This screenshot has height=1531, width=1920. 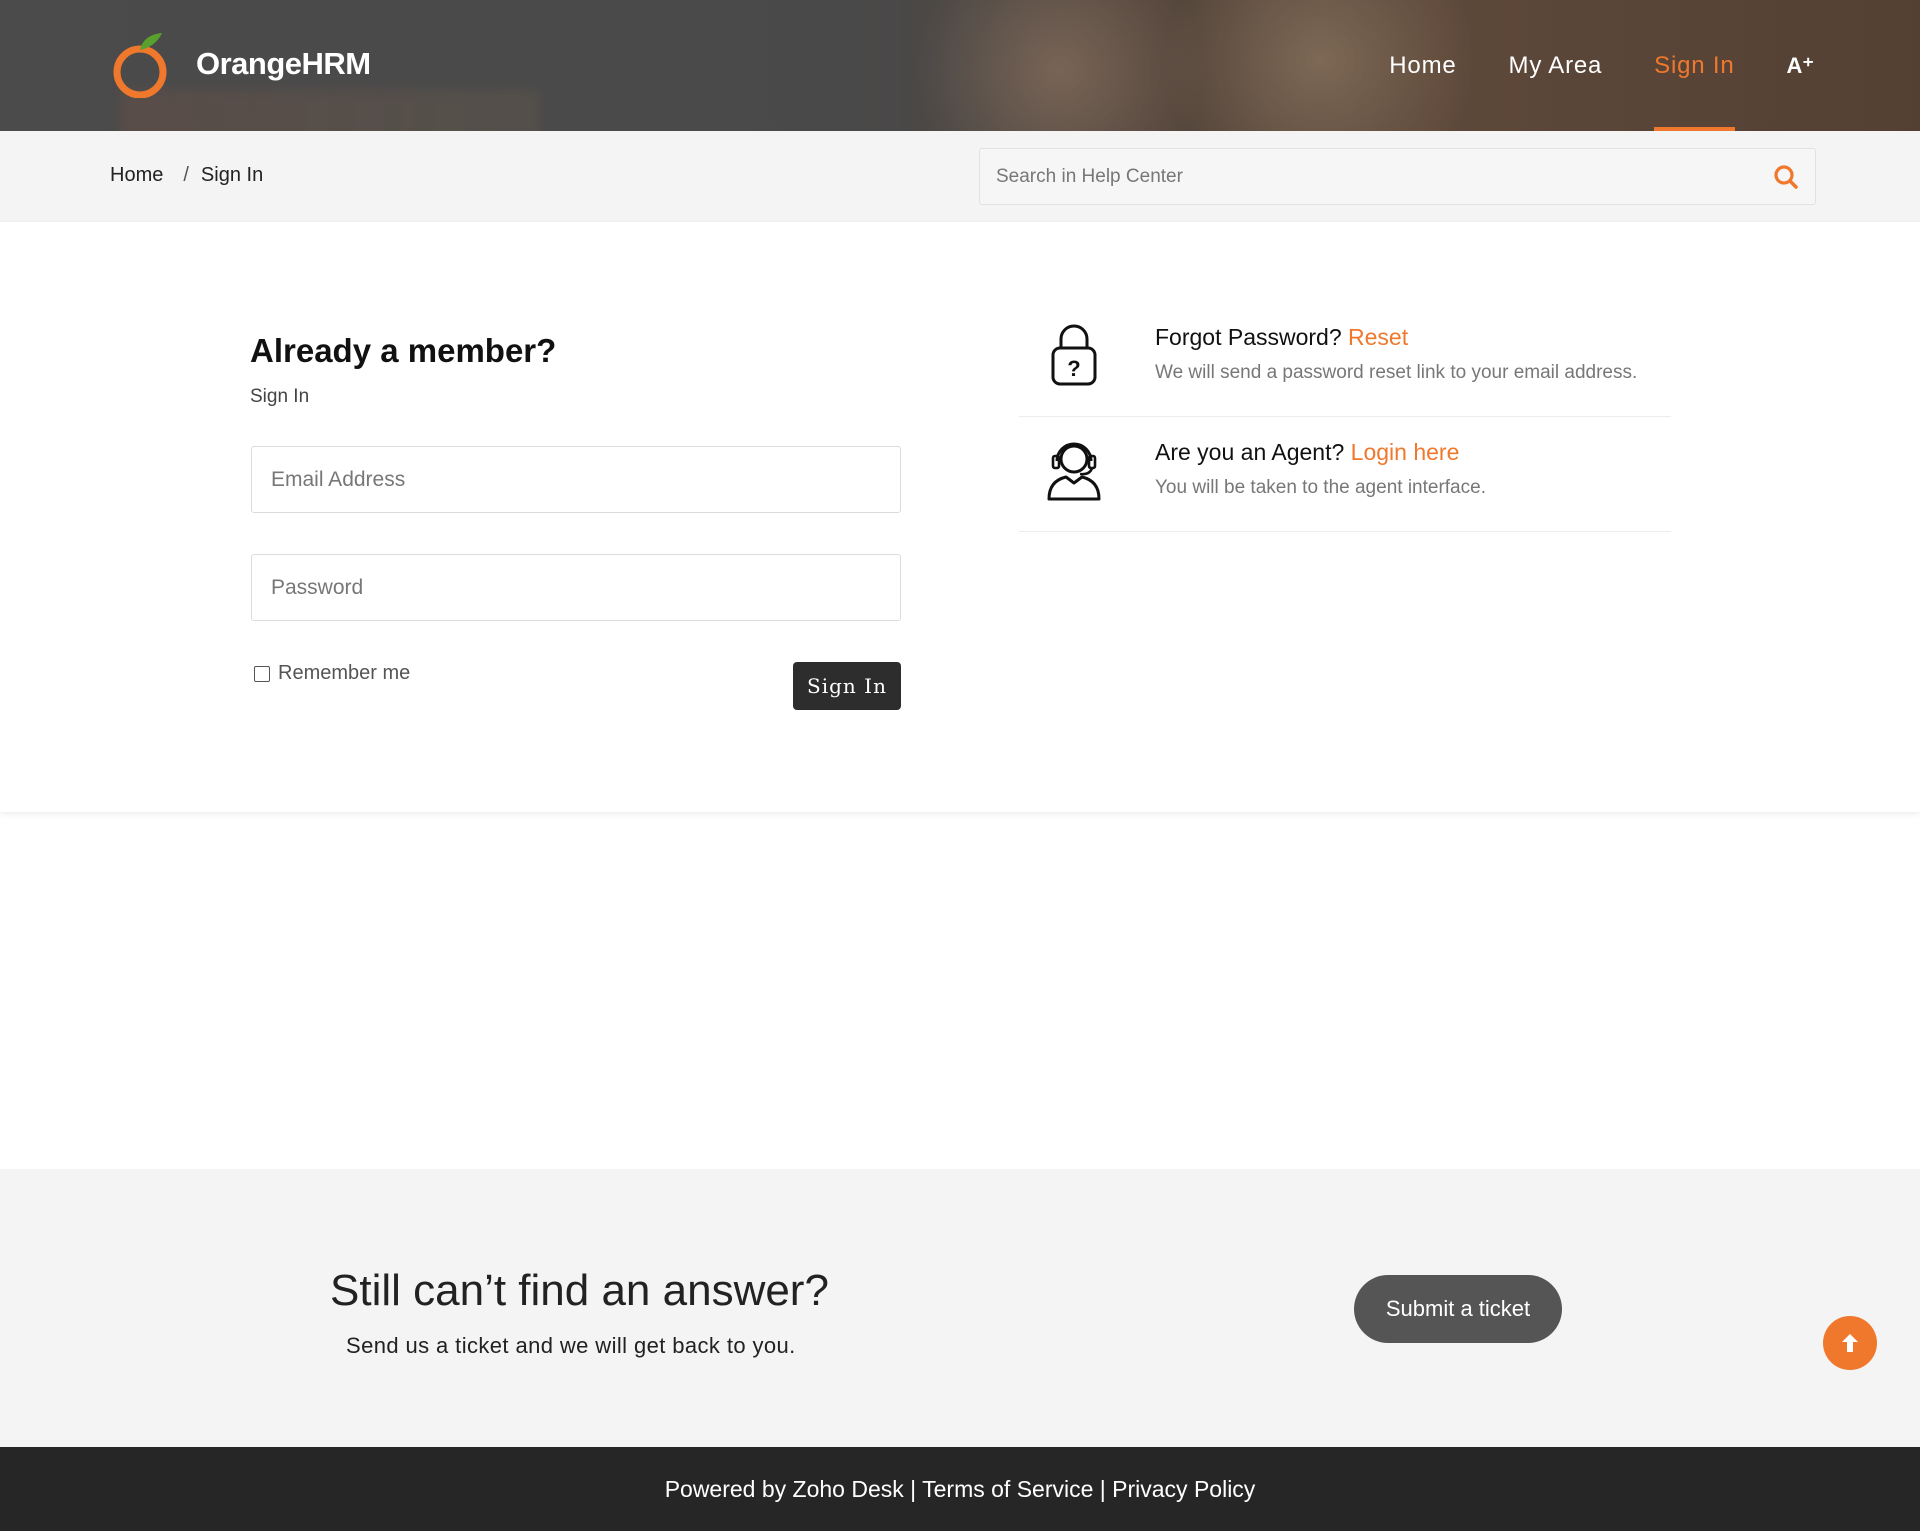 I want to click on forgot-password-headline: Forgot Password? Reset, so click(x=1281, y=337).